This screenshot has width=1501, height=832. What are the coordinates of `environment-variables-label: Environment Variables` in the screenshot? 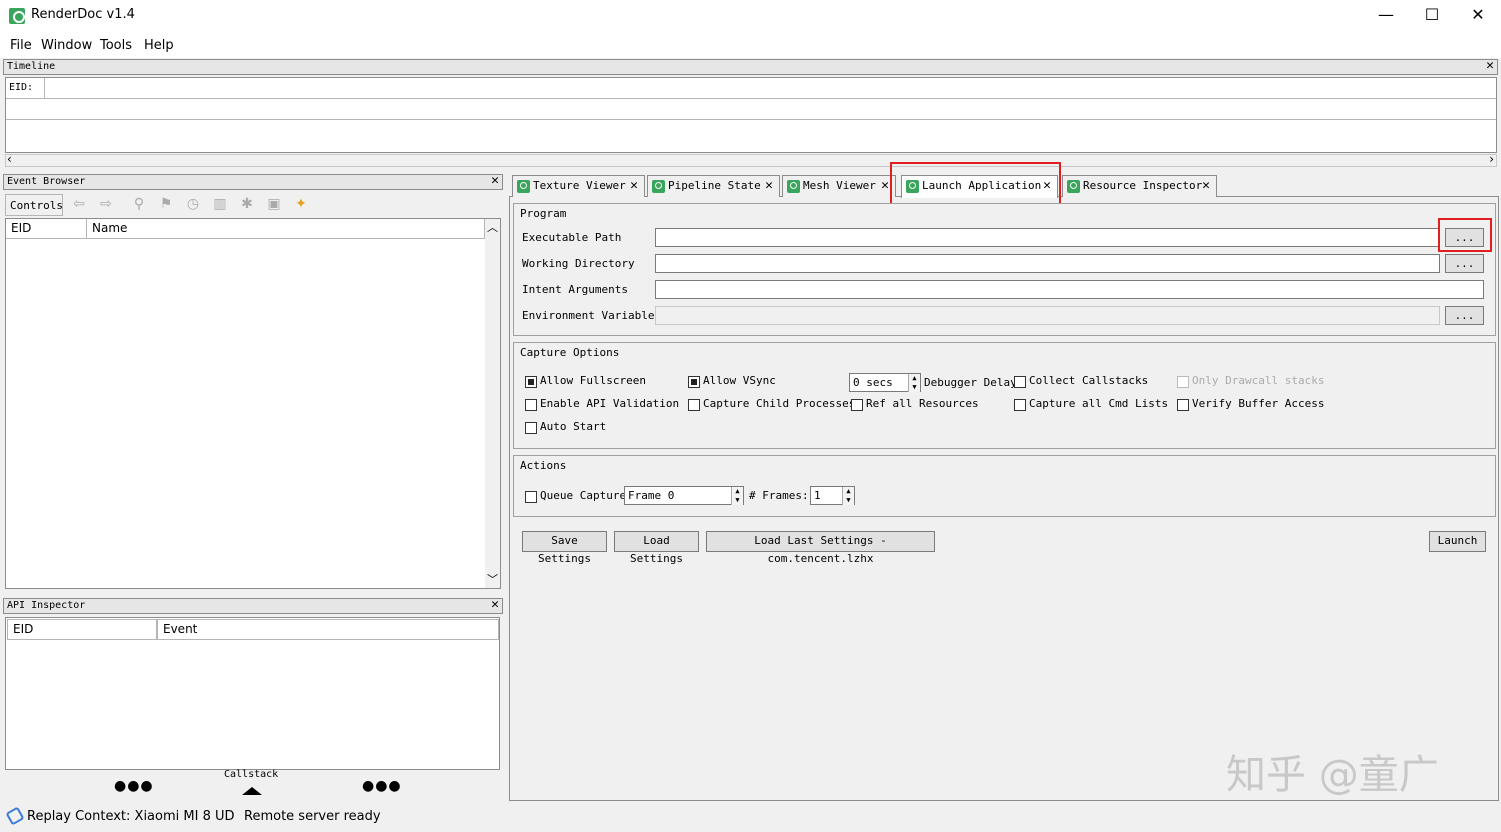 It's located at (592, 315).